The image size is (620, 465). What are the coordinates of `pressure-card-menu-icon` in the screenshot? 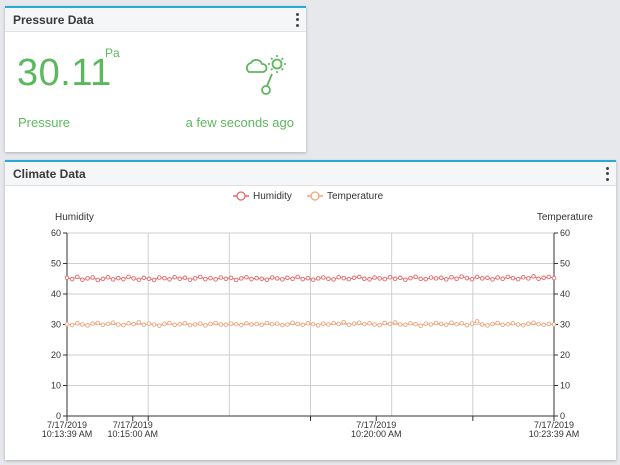 It's located at (297, 20).